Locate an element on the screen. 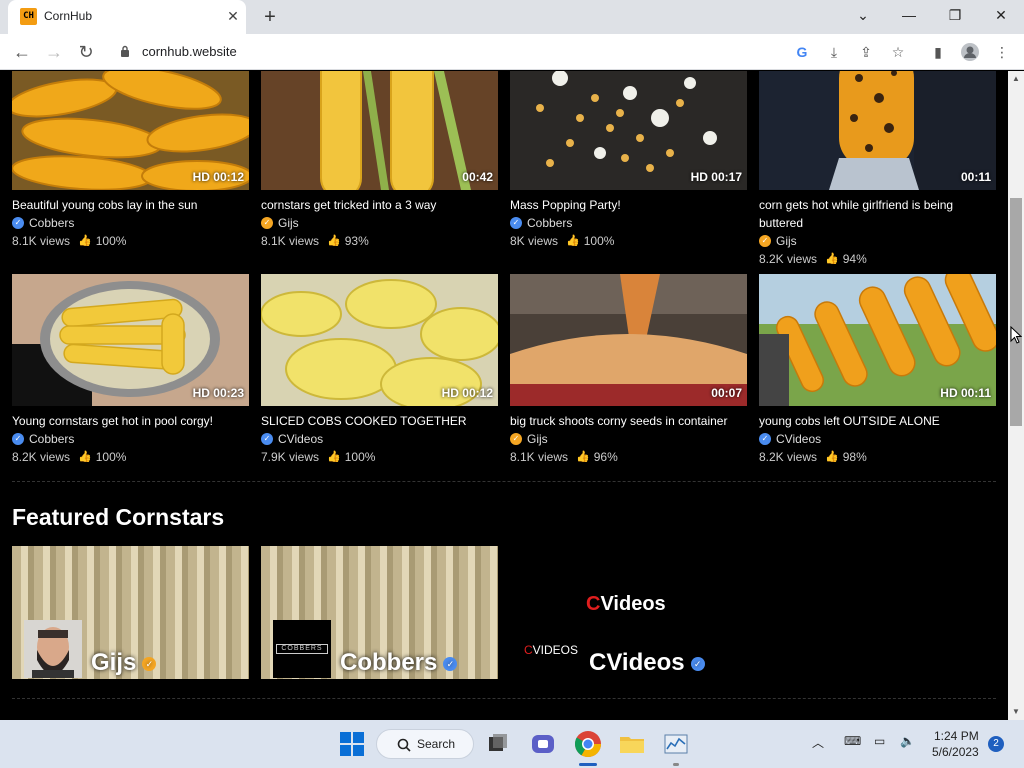  video-thumbnail: HD 00:23 is located at coordinates (130, 340).